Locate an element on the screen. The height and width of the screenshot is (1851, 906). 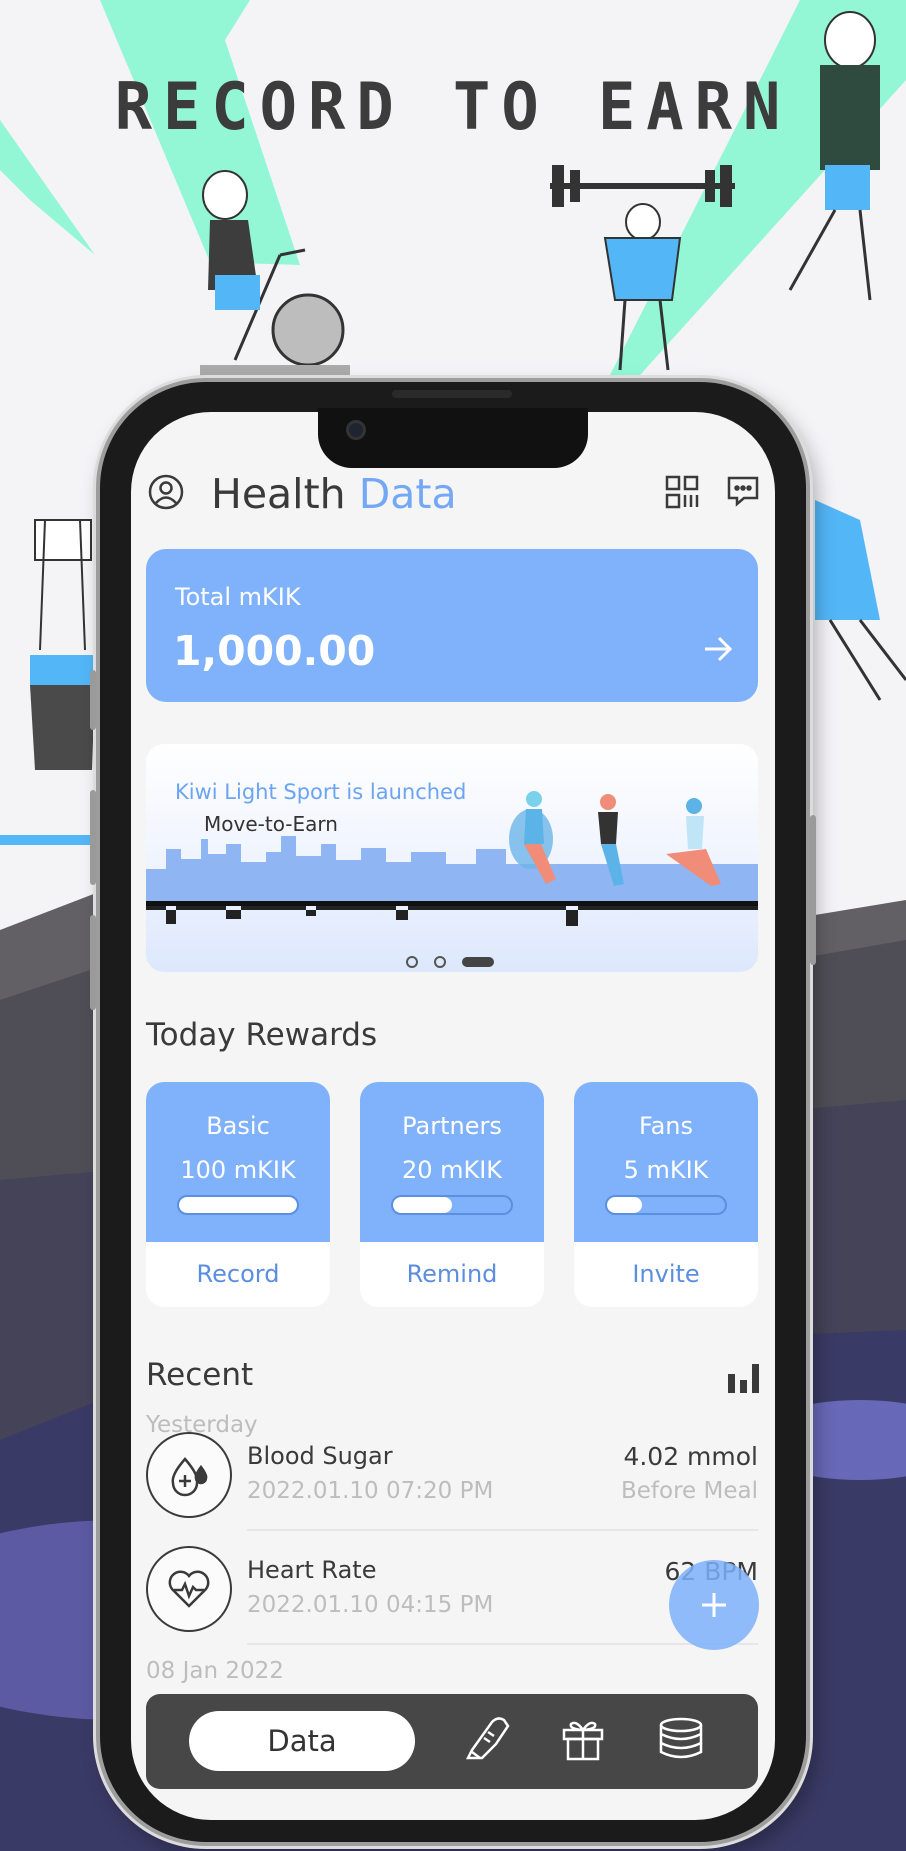
blood-drop-plus-icon is located at coordinates (189, 1475).